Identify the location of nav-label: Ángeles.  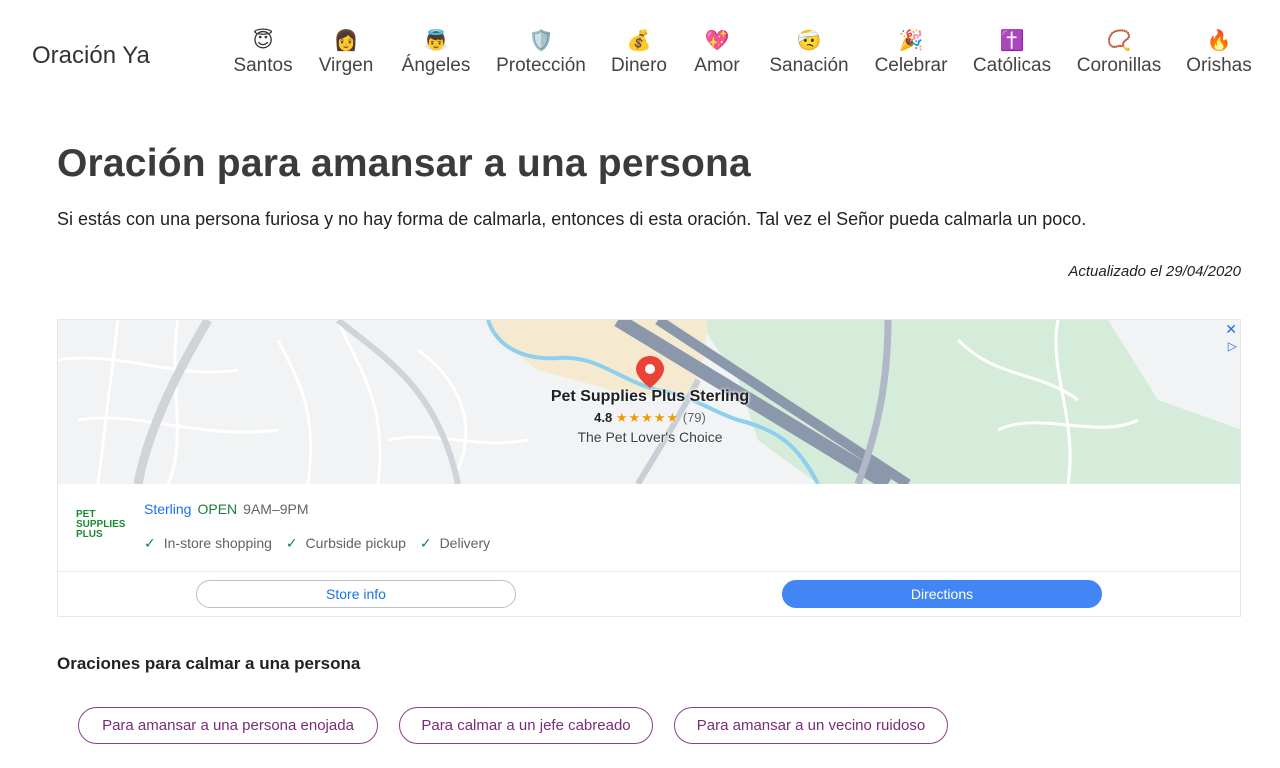
(436, 65).